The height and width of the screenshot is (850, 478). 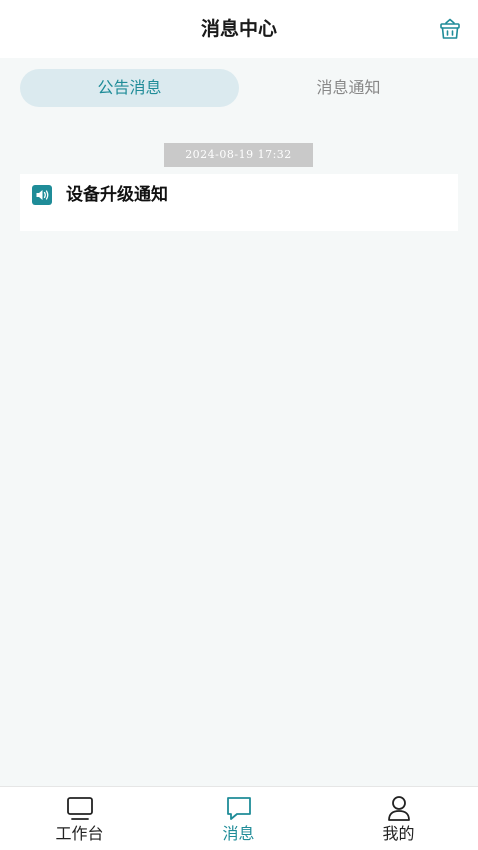 I want to click on bottom-tab-bar: 工作台 消息 我的, so click(x=239, y=818).